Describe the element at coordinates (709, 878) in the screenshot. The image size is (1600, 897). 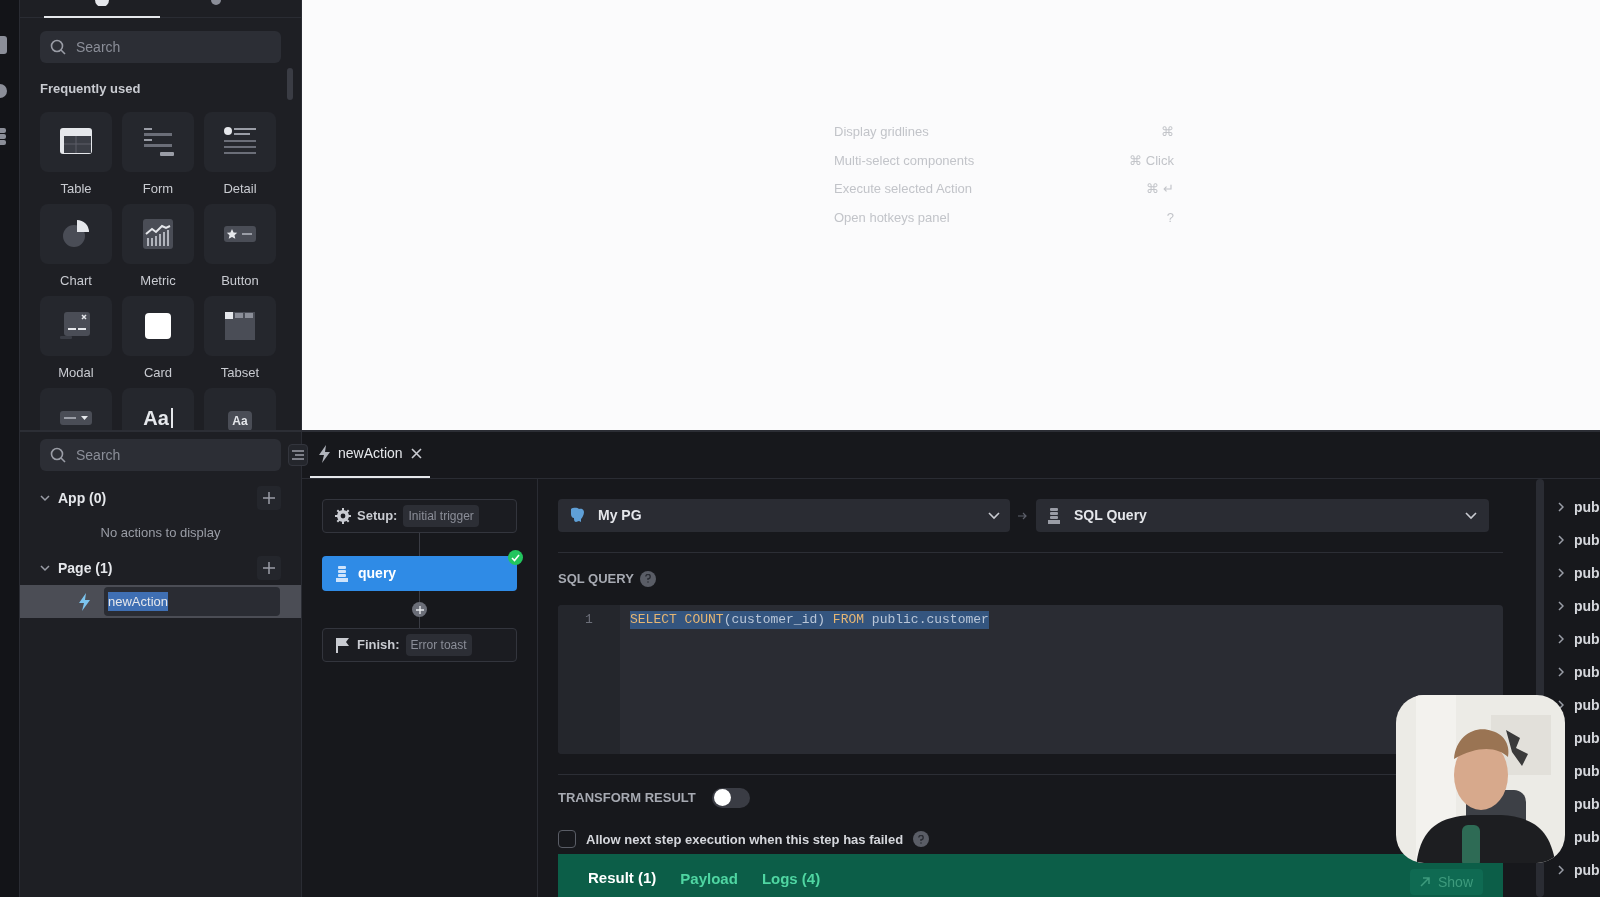
I see `result-tab: Payload` at that location.